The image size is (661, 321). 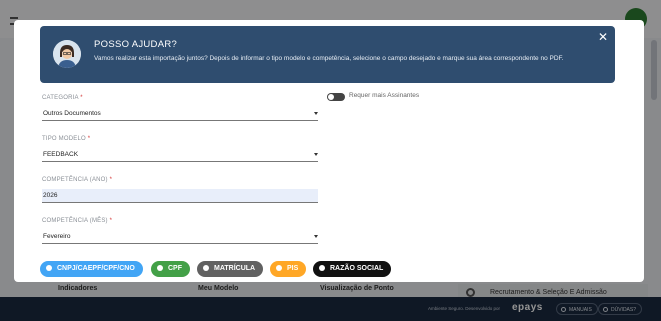 I want to click on tipo-modelo-value: FEEDBACK, so click(x=61, y=154).